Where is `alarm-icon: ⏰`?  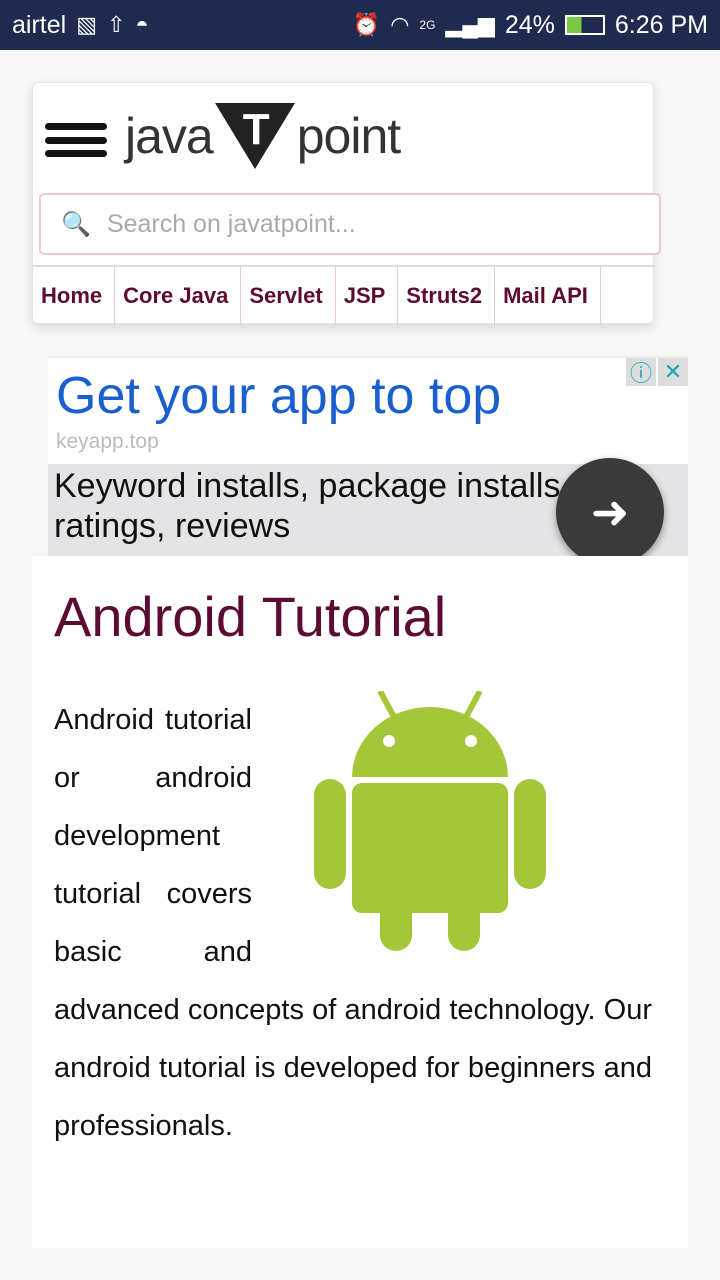
alarm-icon: ⏰ is located at coordinates (366, 24).